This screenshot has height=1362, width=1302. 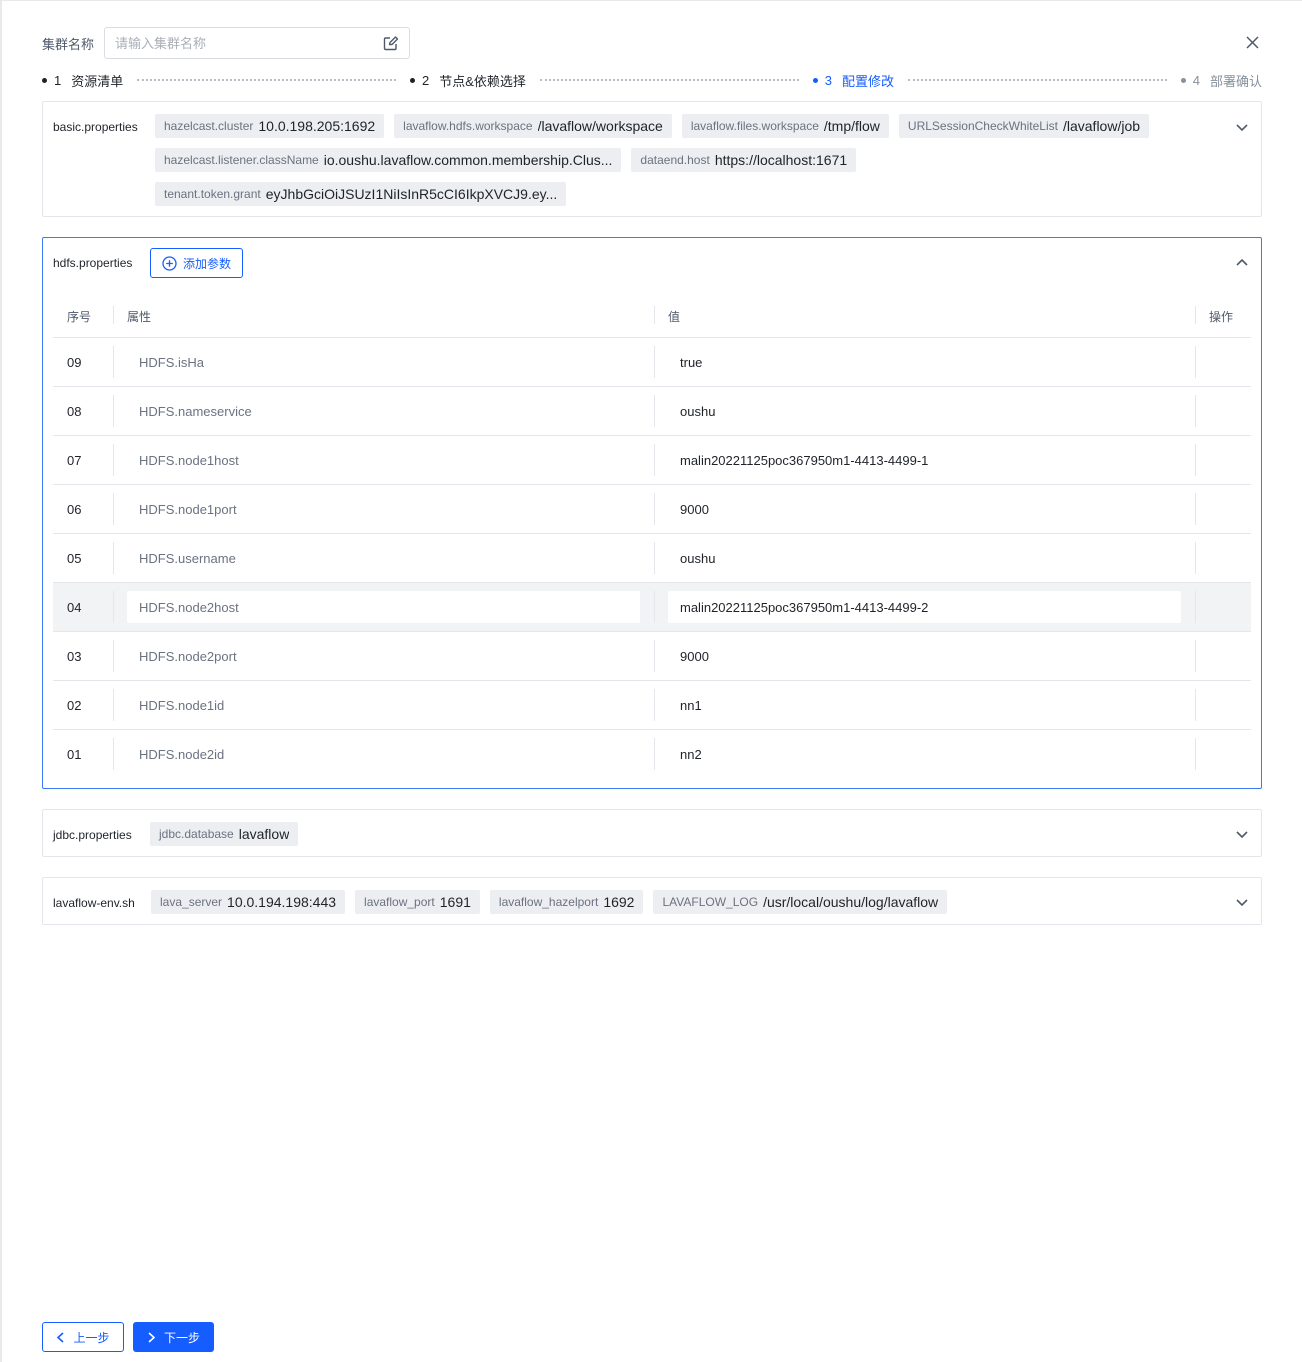 I want to click on step-1: 1 资源清单, so click(x=82, y=80).